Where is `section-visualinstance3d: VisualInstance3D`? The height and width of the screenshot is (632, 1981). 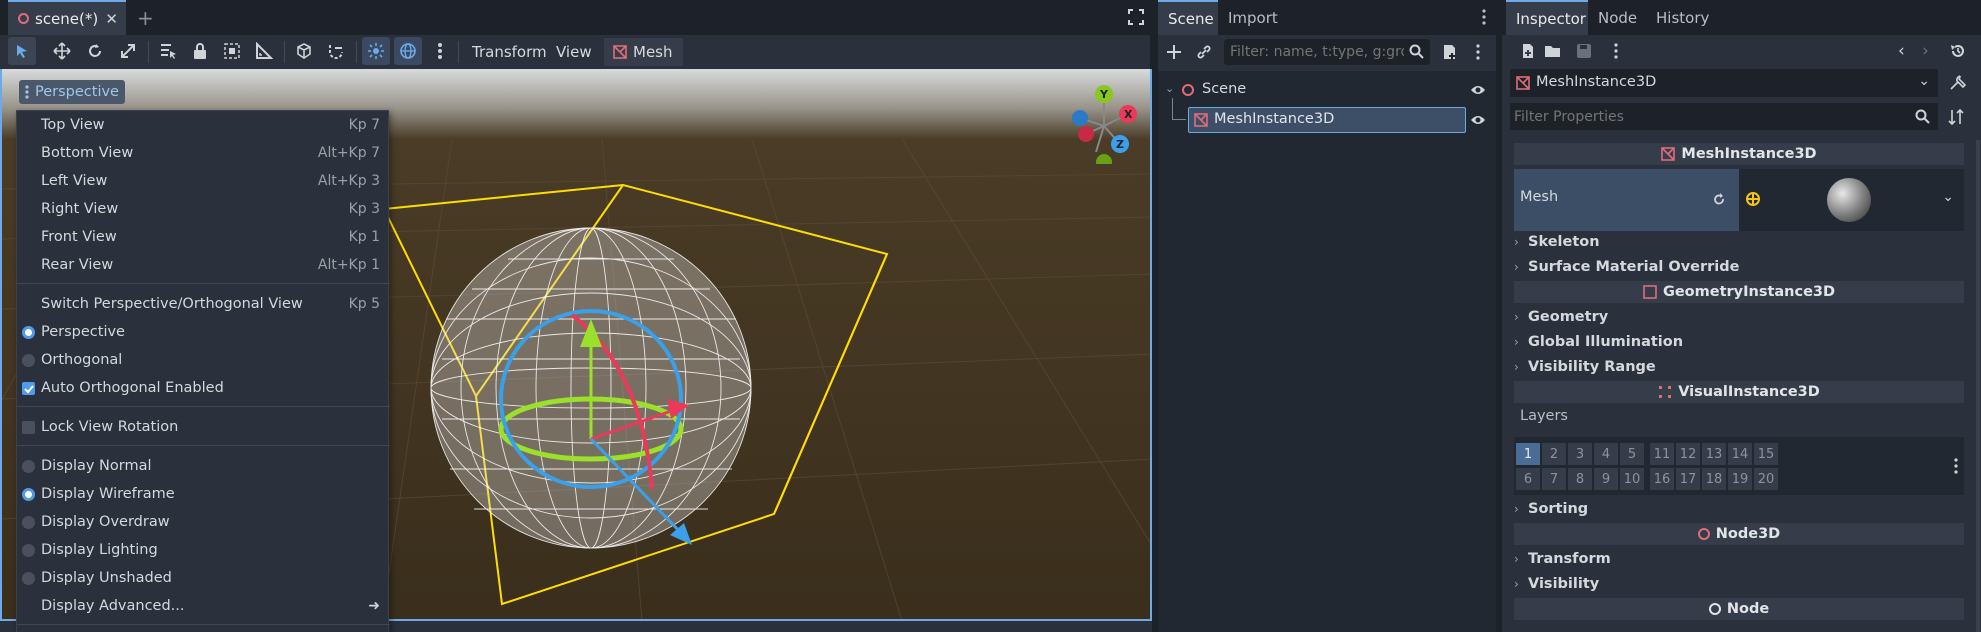
section-visualinstance3d: VisualInstance3D is located at coordinates (1739, 392).